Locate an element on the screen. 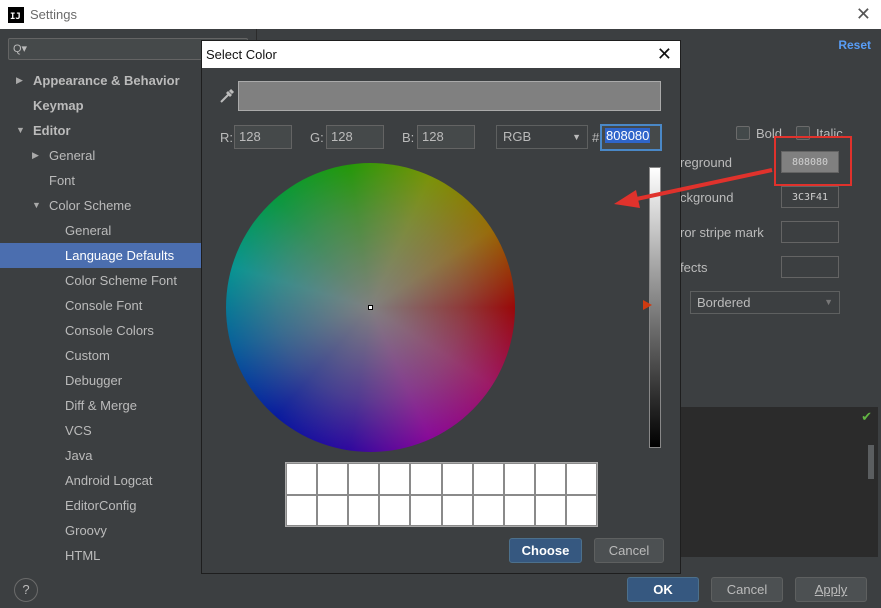  effects-color-swatch is located at coordinates (810, 267).